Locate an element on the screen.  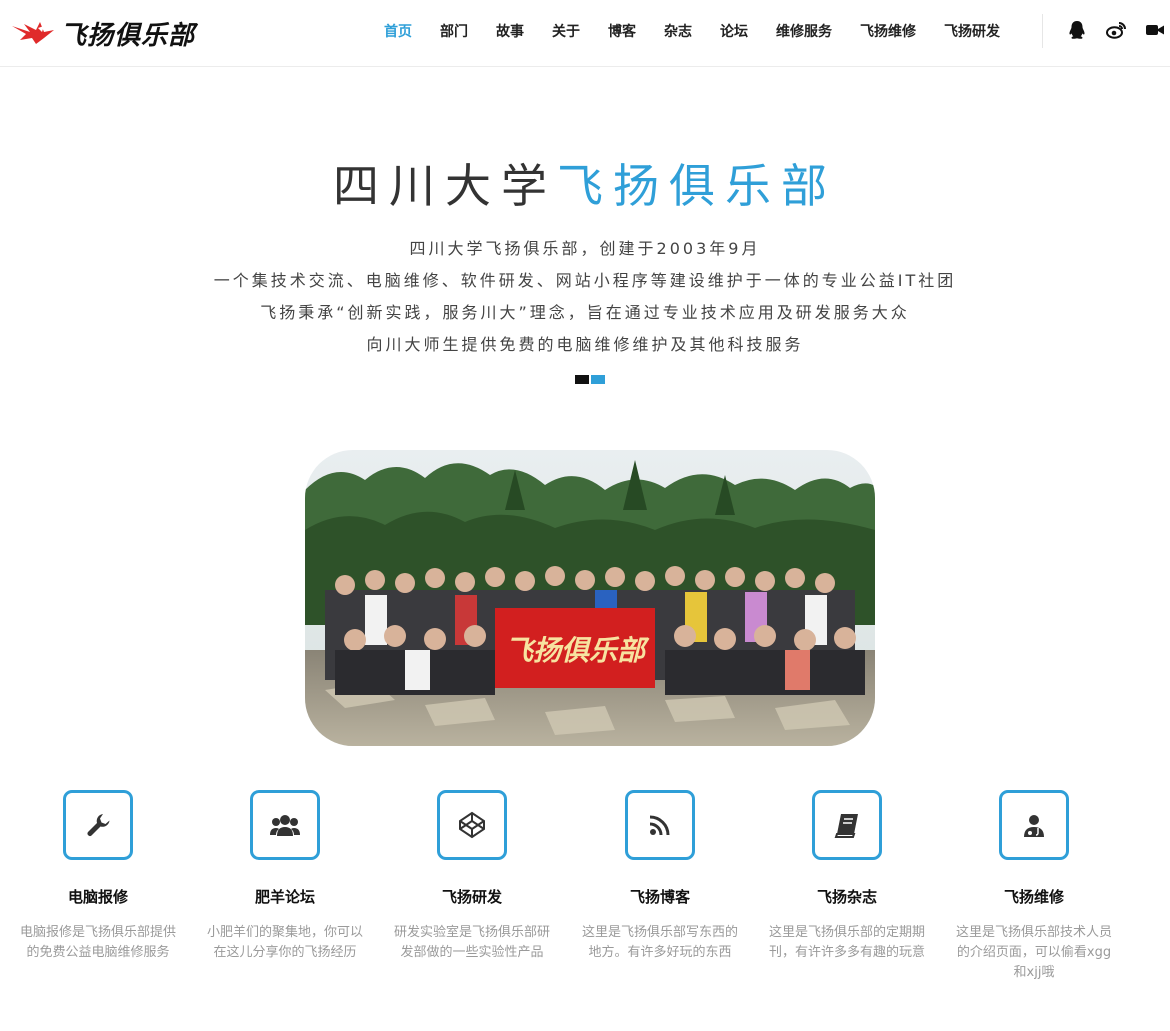
hero-title: 四川大学飞扬俱乐部 is located at coordinates (585, 183).